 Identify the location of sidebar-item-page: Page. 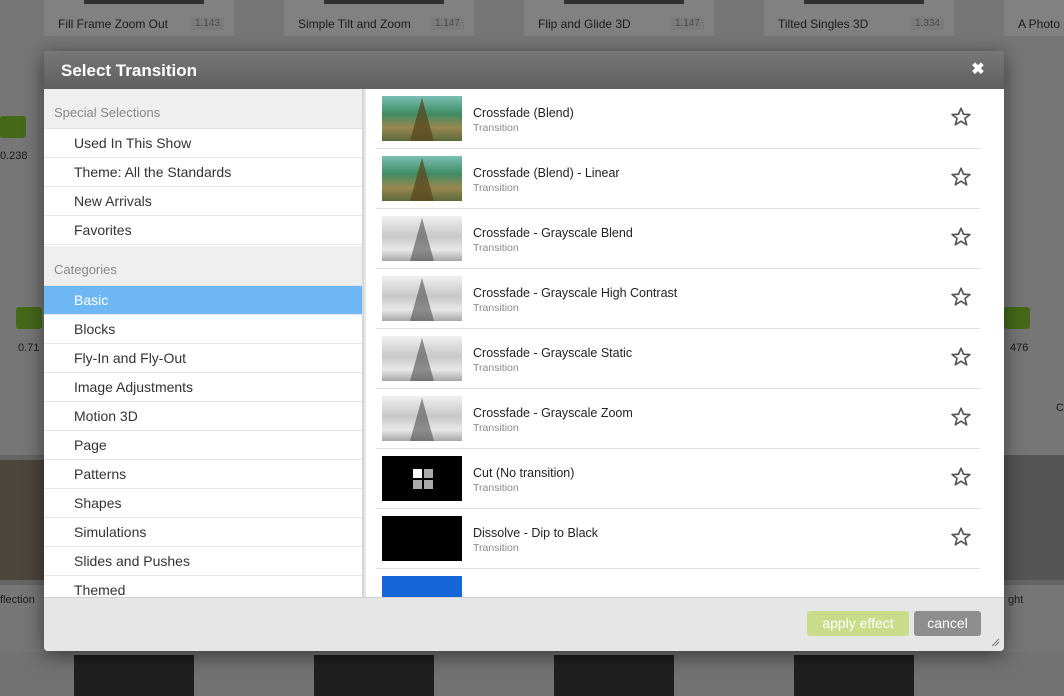
(203, 445).